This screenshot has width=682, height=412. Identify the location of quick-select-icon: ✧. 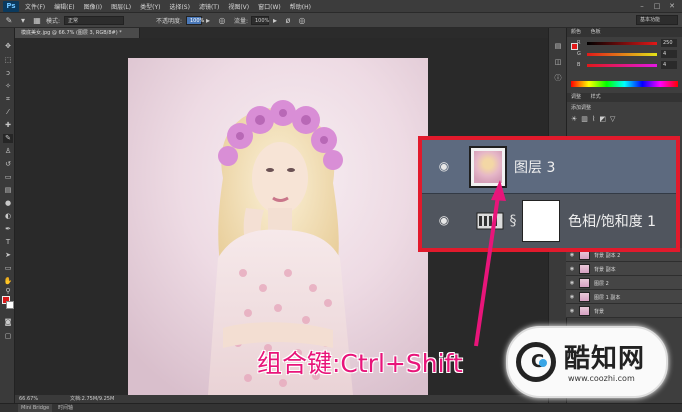
(8, 86).